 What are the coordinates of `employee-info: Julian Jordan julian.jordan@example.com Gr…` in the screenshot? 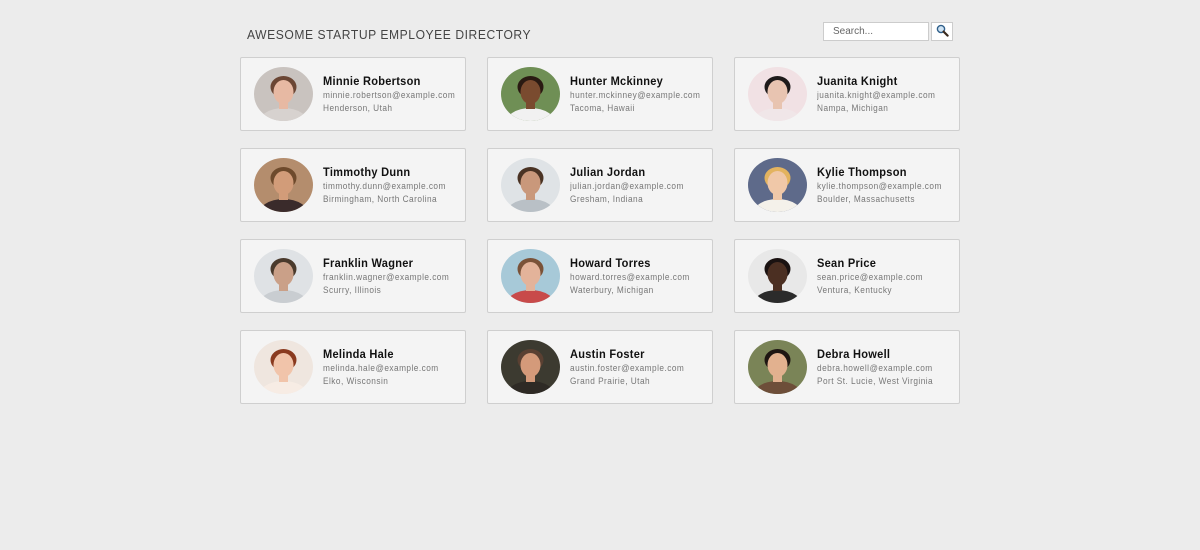 It's located at (632, 185).